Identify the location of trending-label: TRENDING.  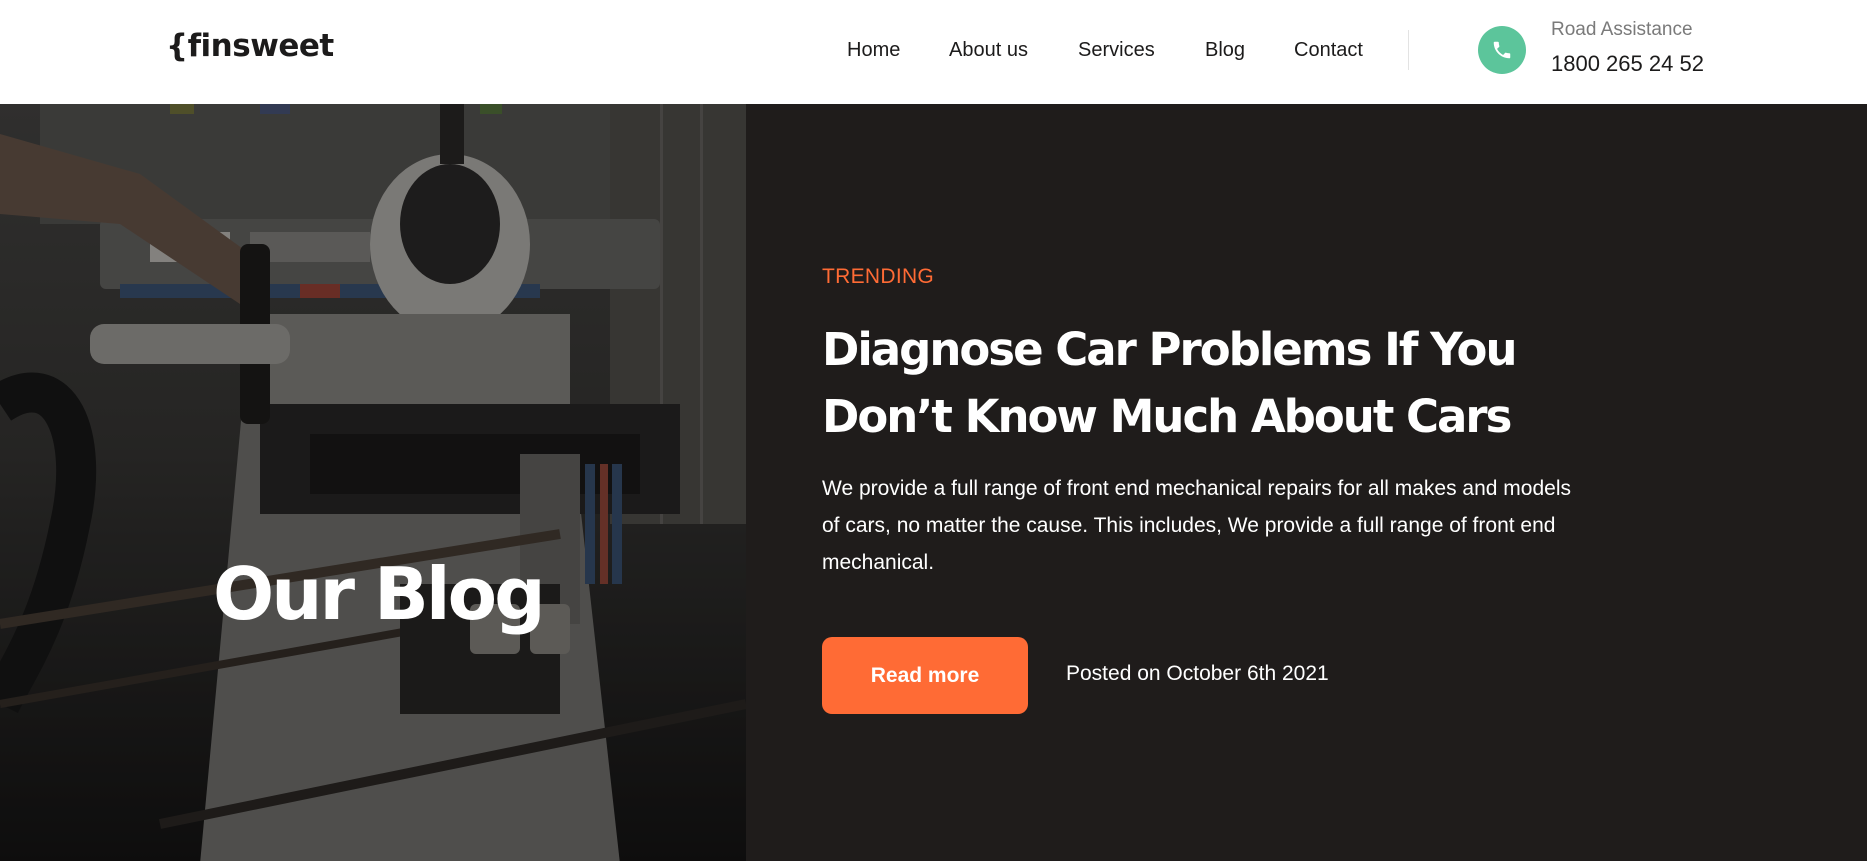
(878, 276).